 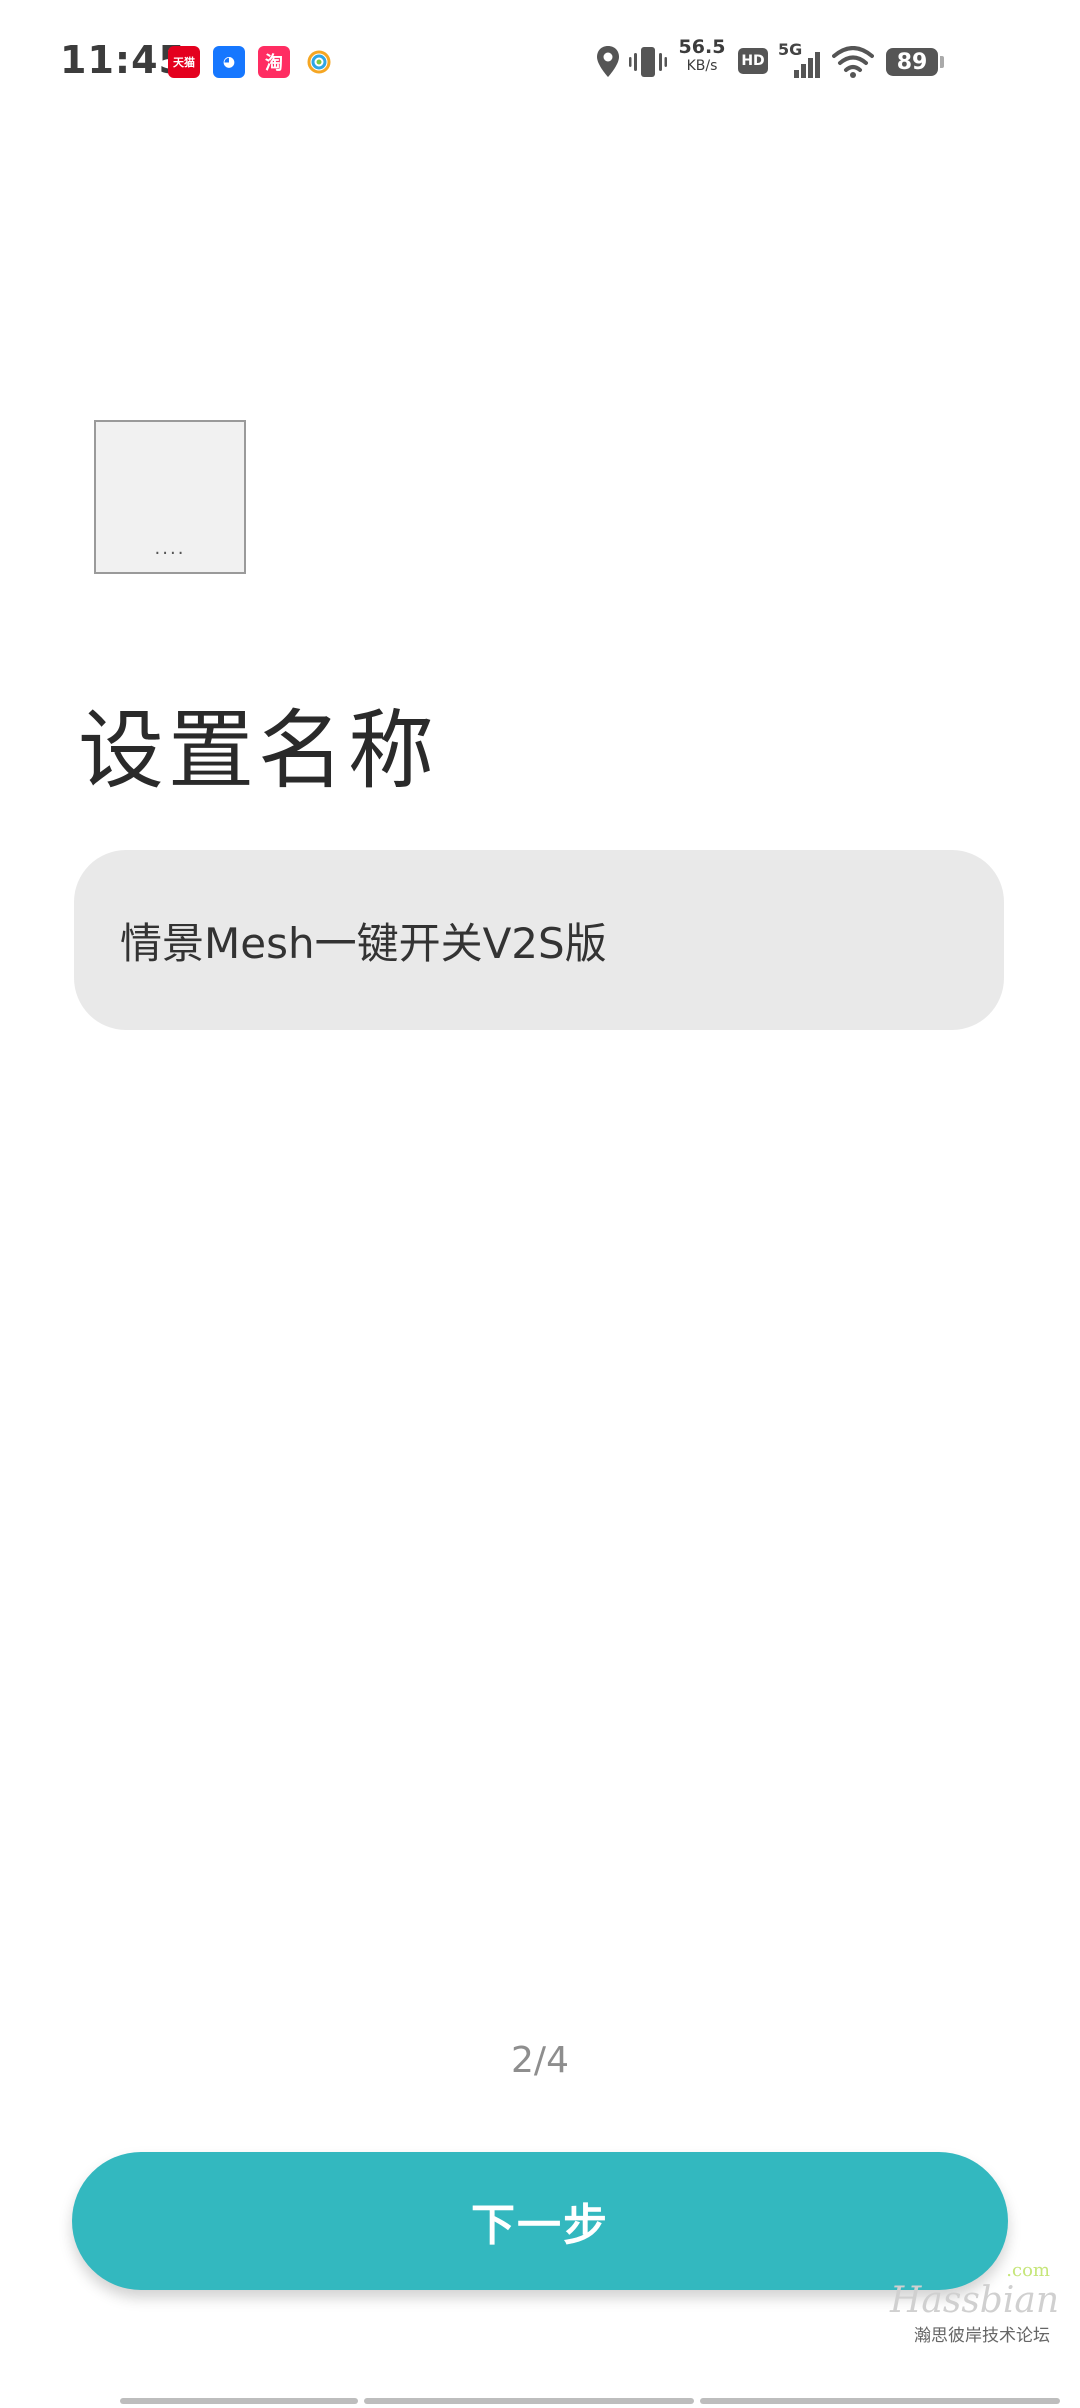 What do you see at coordinates (702, 47) in the screenshot?
I see `network-speed-value: 56.5` at bounding box center [702, 47].